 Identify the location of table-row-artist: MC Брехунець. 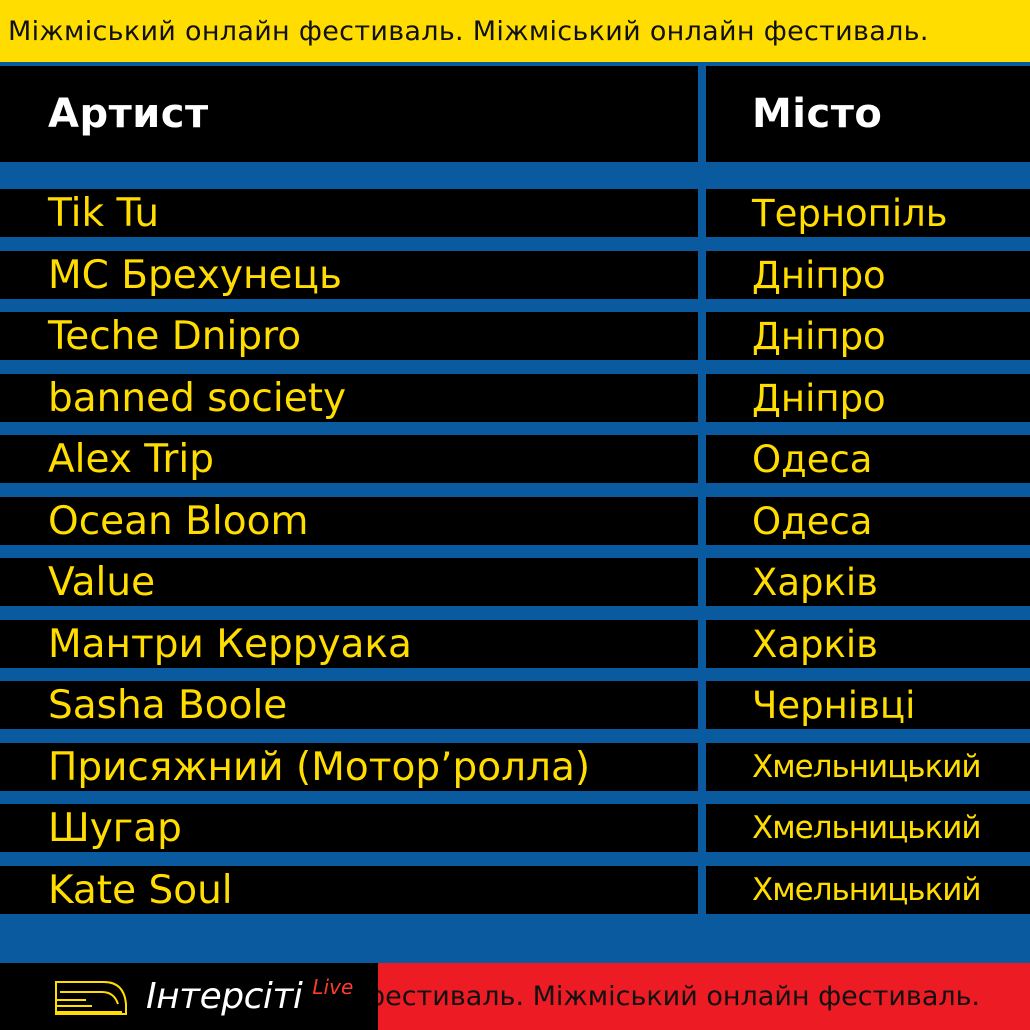
(349, 275).